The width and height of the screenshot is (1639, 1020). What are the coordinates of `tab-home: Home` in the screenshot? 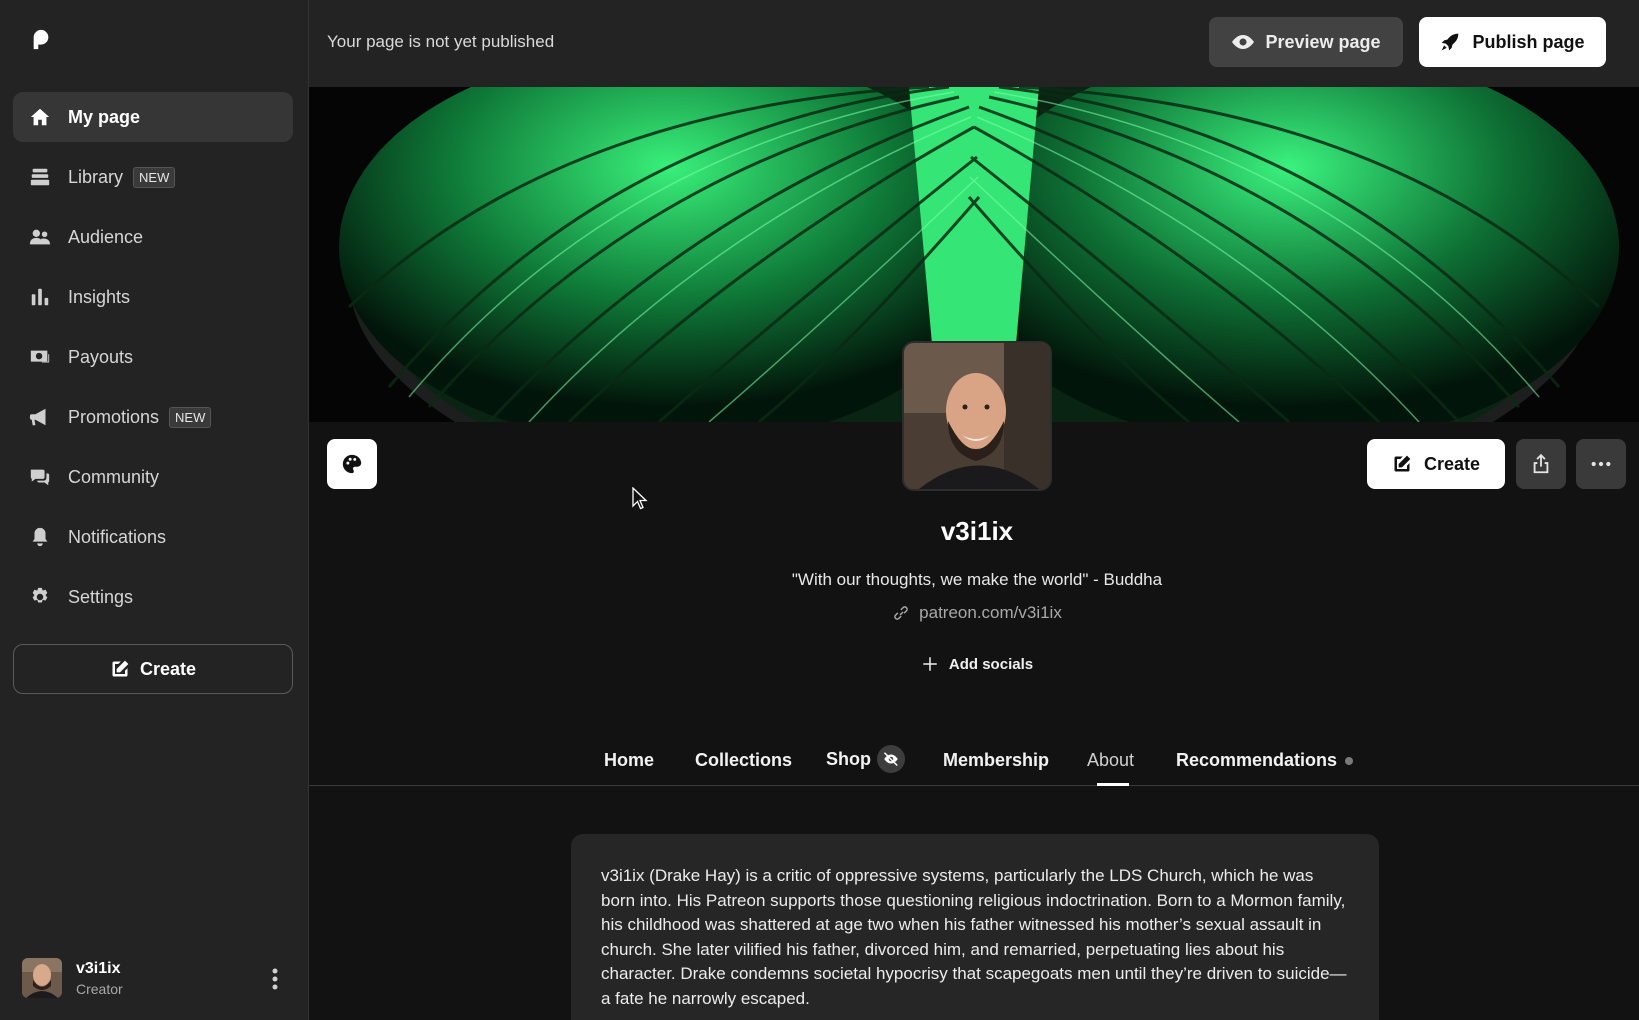 It's located at (629, 760).